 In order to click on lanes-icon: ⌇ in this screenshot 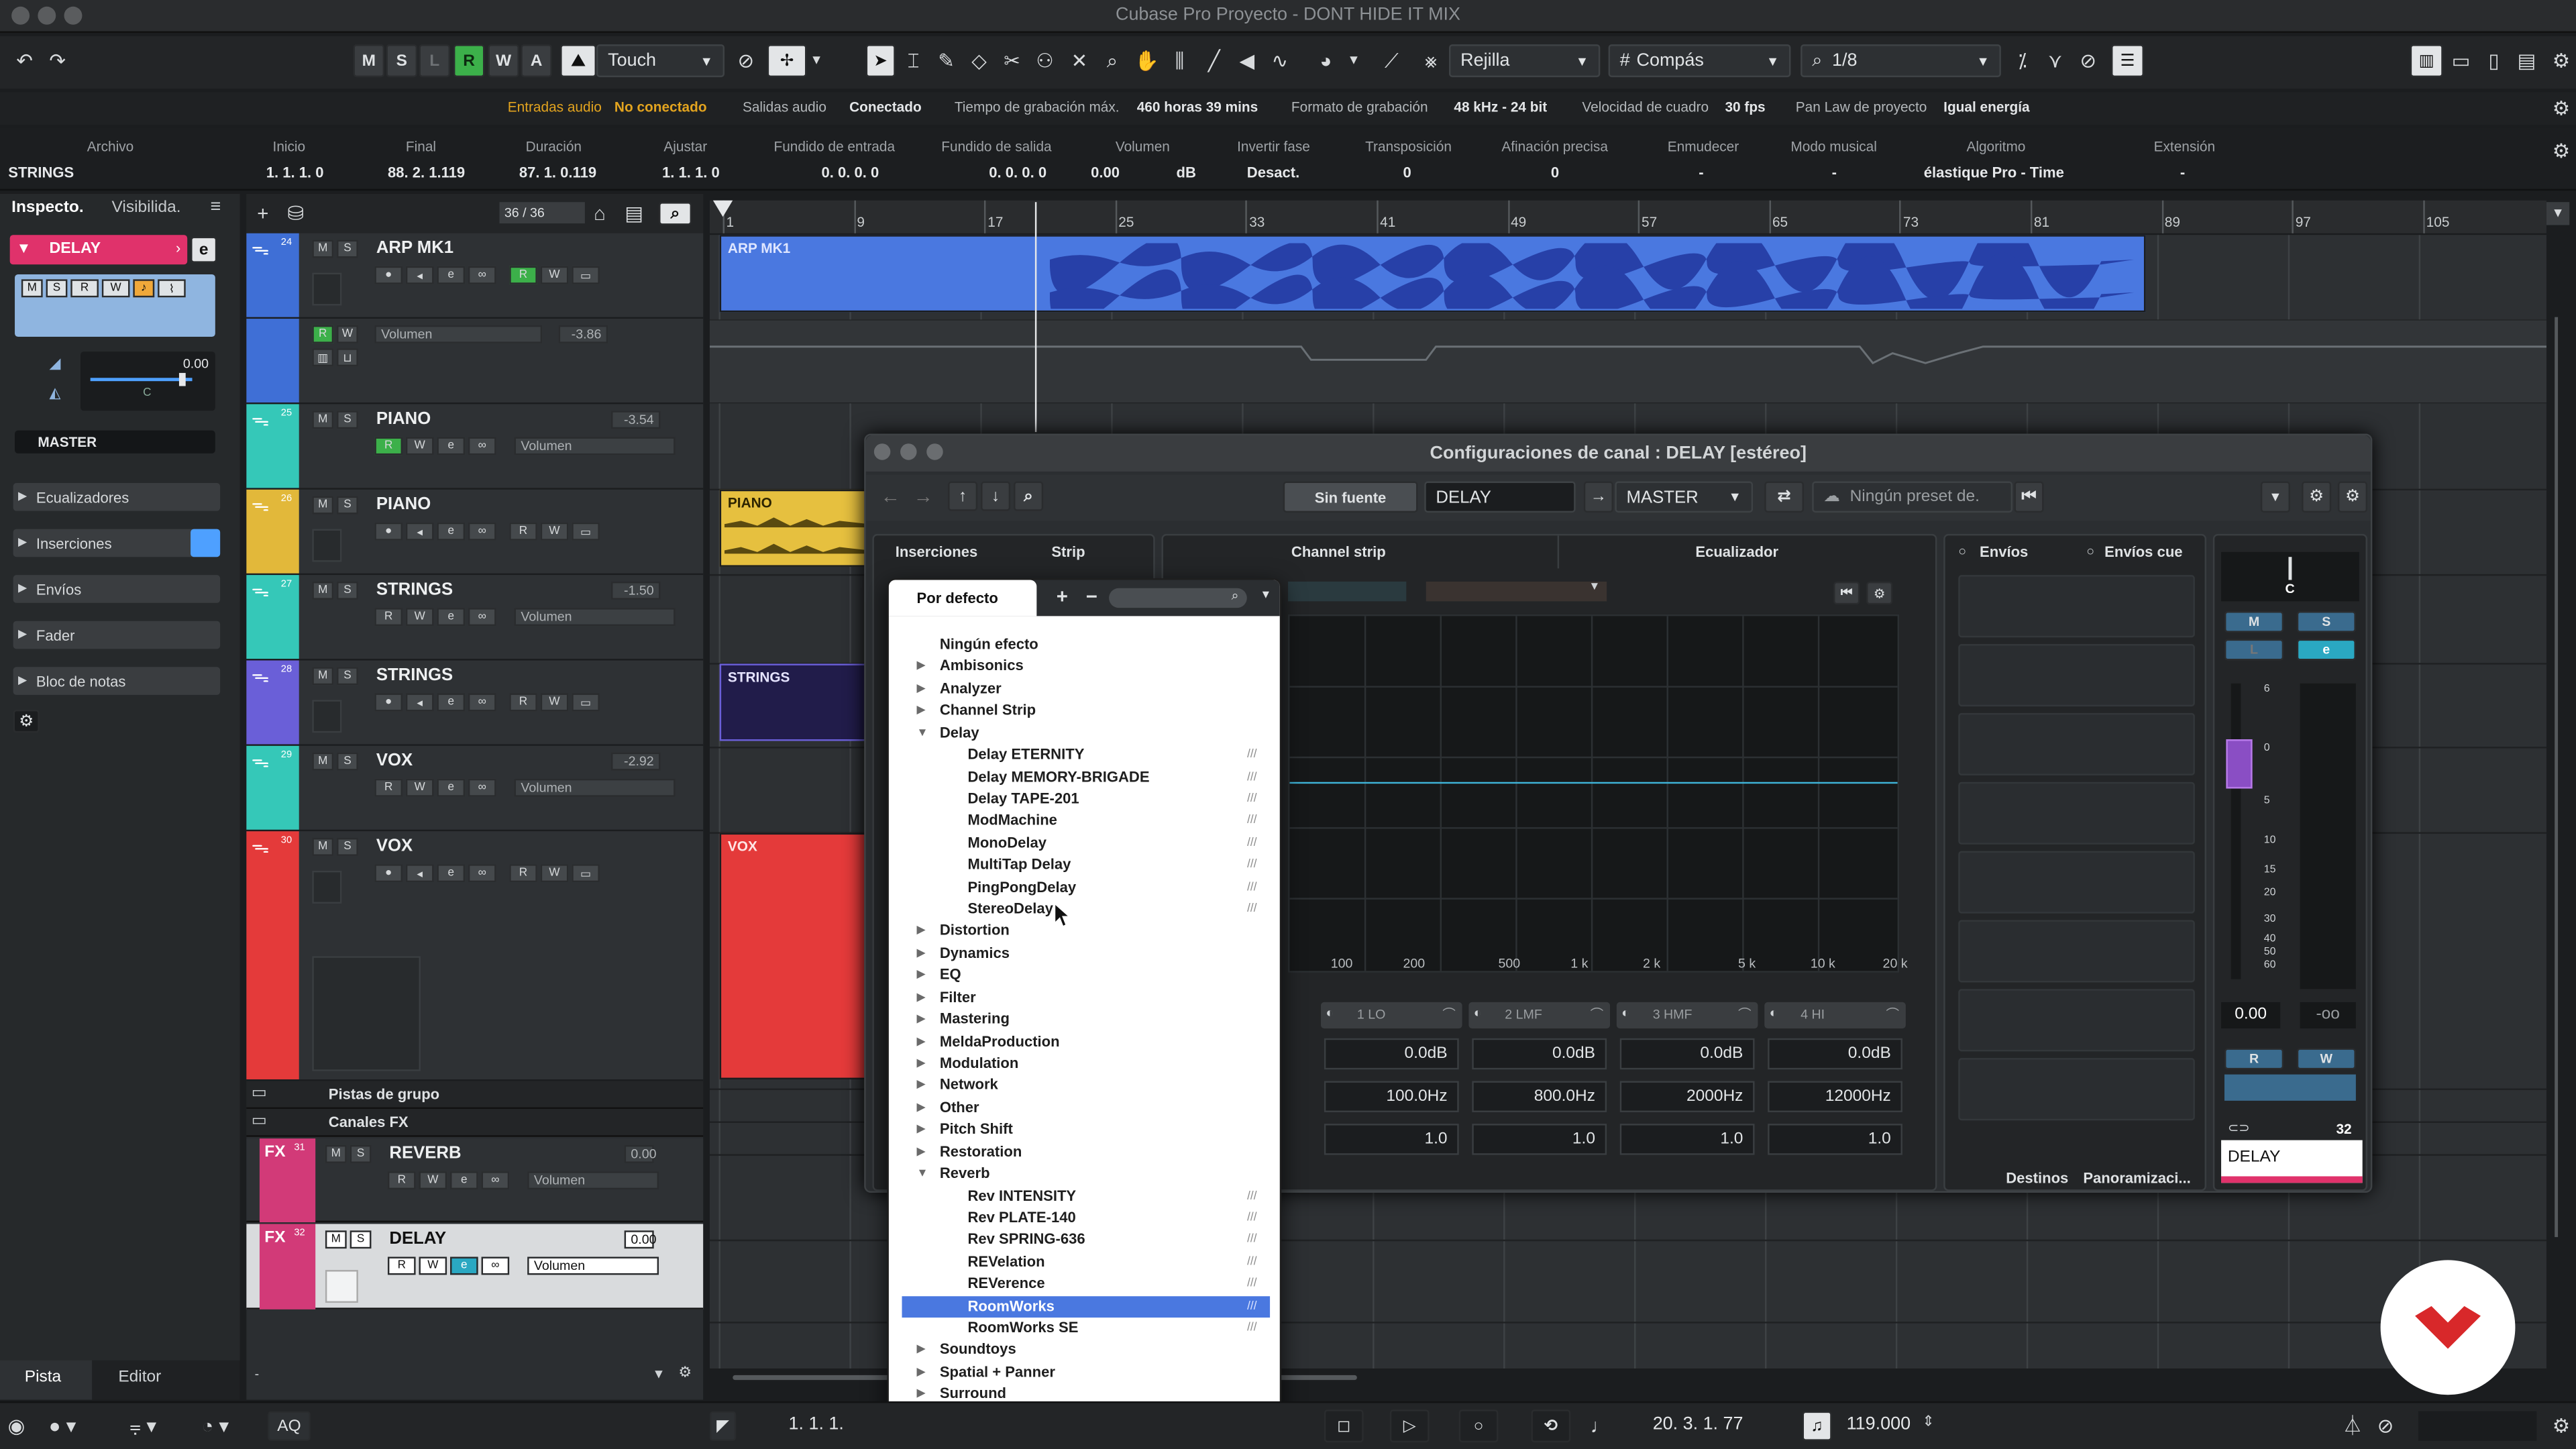, I will do `click(172, 288)`.